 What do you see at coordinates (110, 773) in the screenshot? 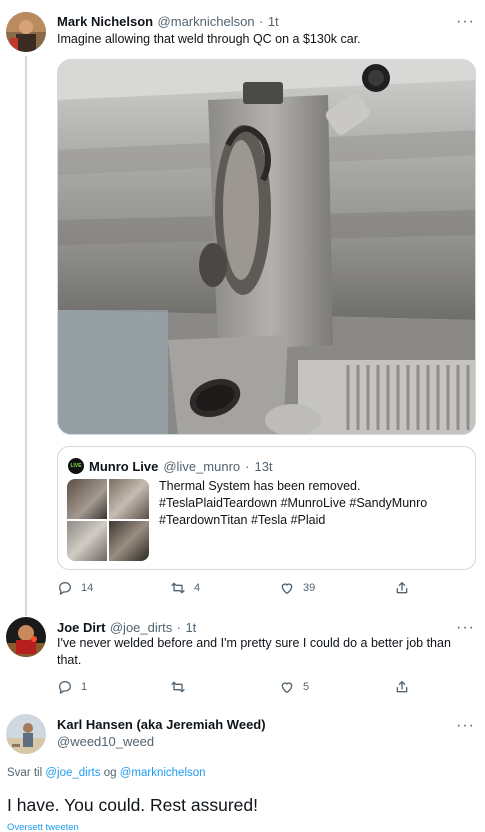
I see `reply-and: og` at bounding box center [110, 773].